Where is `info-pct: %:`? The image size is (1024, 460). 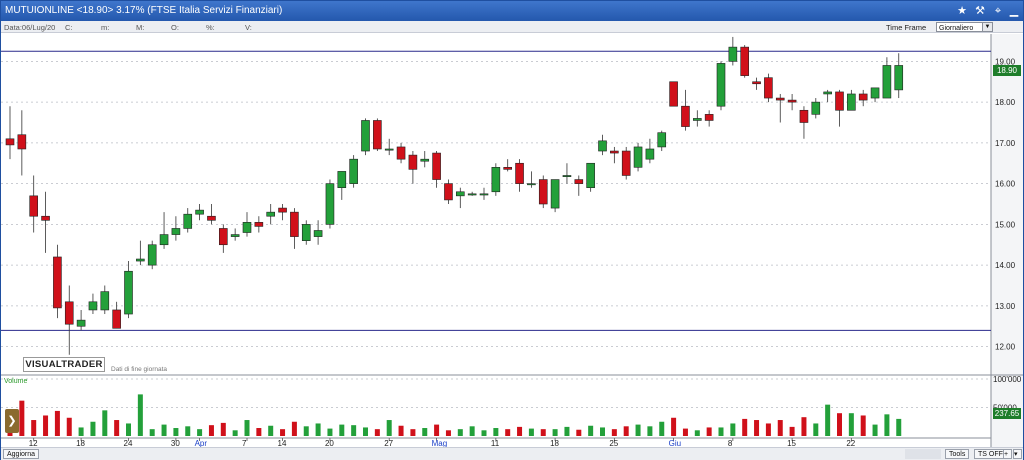 info-pct: %: is located at coordinates (210, 27).